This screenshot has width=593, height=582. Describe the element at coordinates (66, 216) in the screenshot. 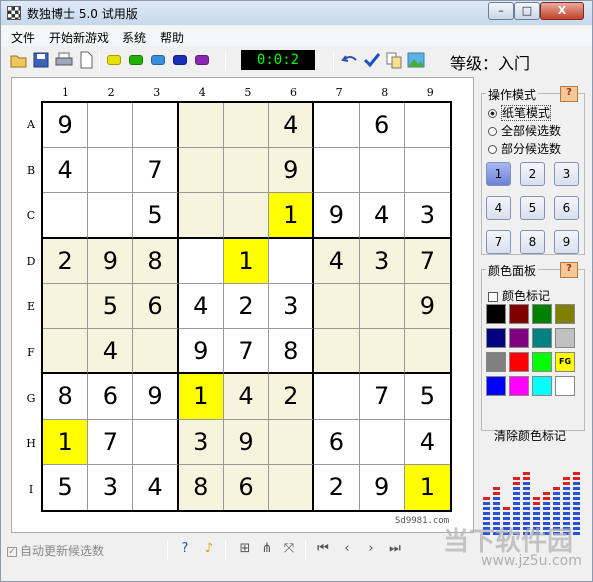

I see `sudoku-cell-C1` at that location.